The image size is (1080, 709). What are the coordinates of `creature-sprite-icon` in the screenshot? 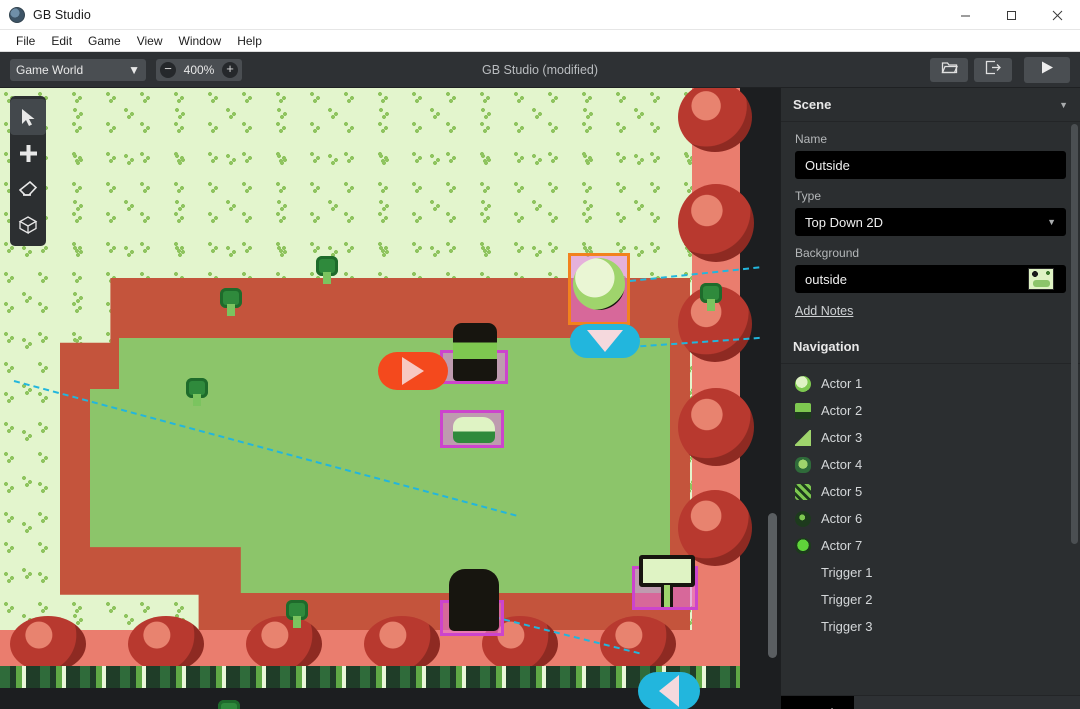 It's located at (474, 600).